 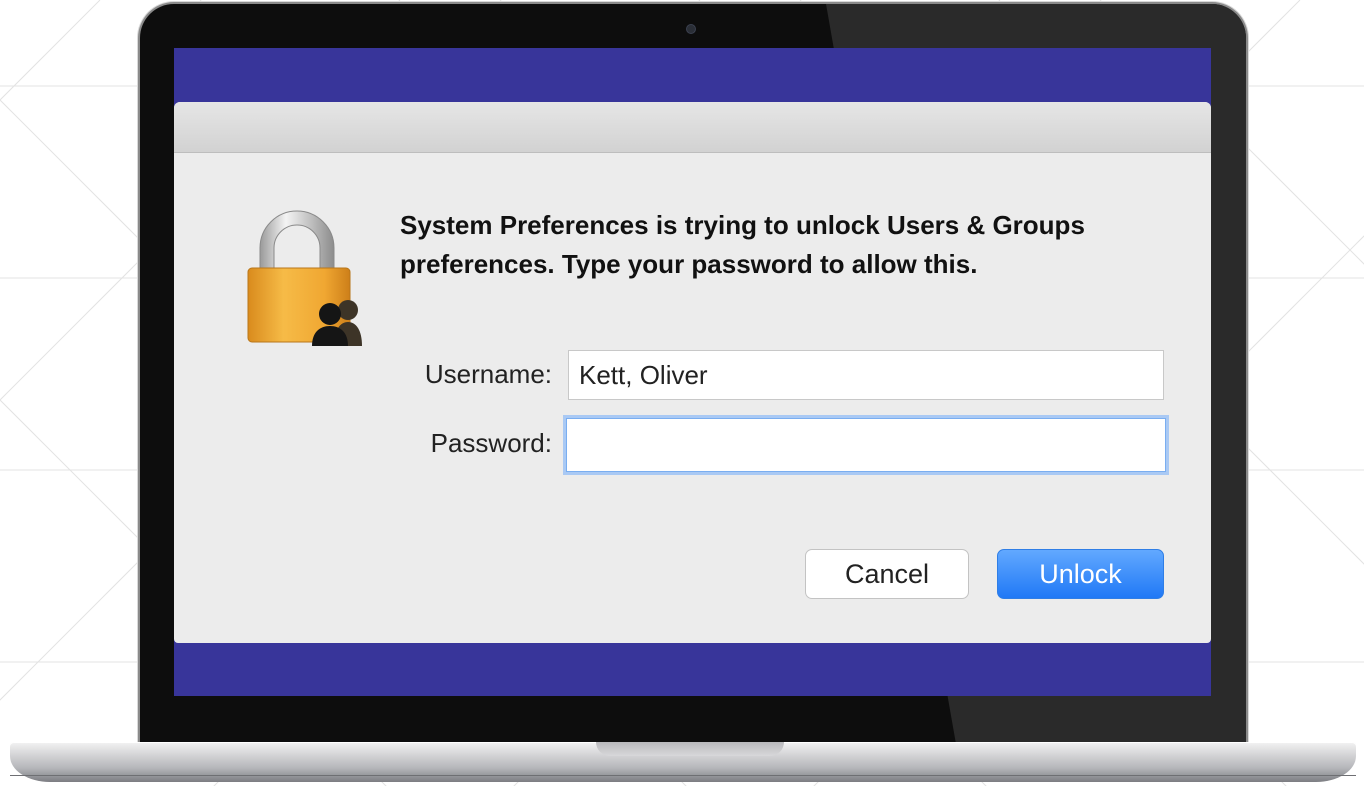 What do you see at coordinates (304, 278) in the screenshot?
I see `lock-users-icon` at bounding box center [304, 278].